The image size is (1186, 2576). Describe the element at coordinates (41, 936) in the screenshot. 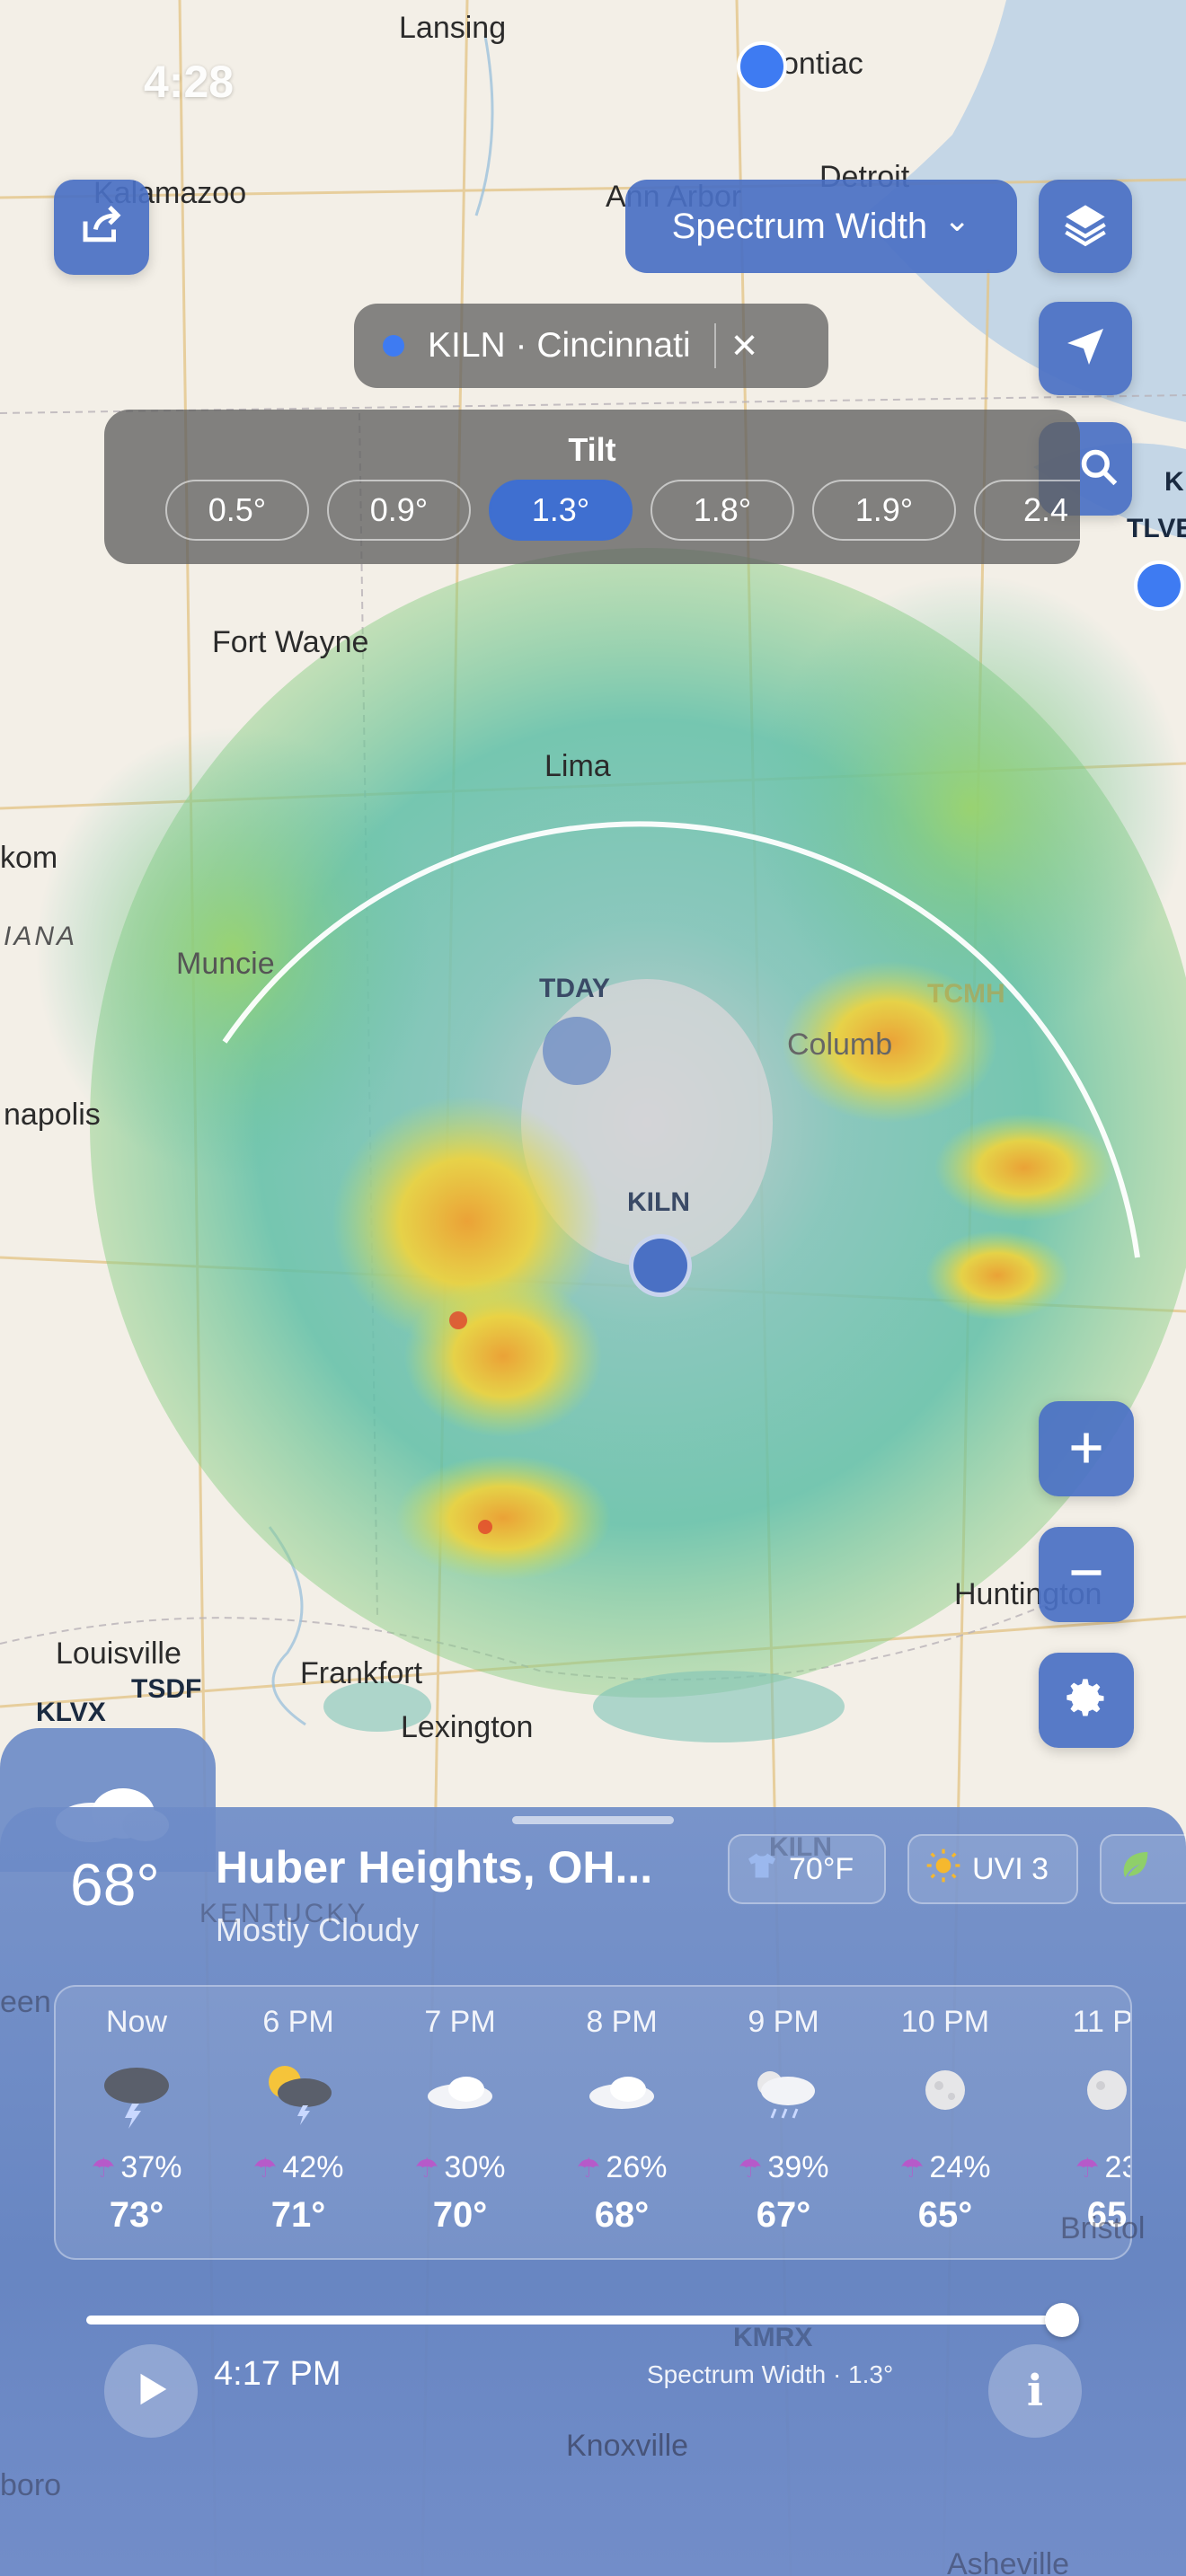

I see `region-label-indiana: IANA` at that location.